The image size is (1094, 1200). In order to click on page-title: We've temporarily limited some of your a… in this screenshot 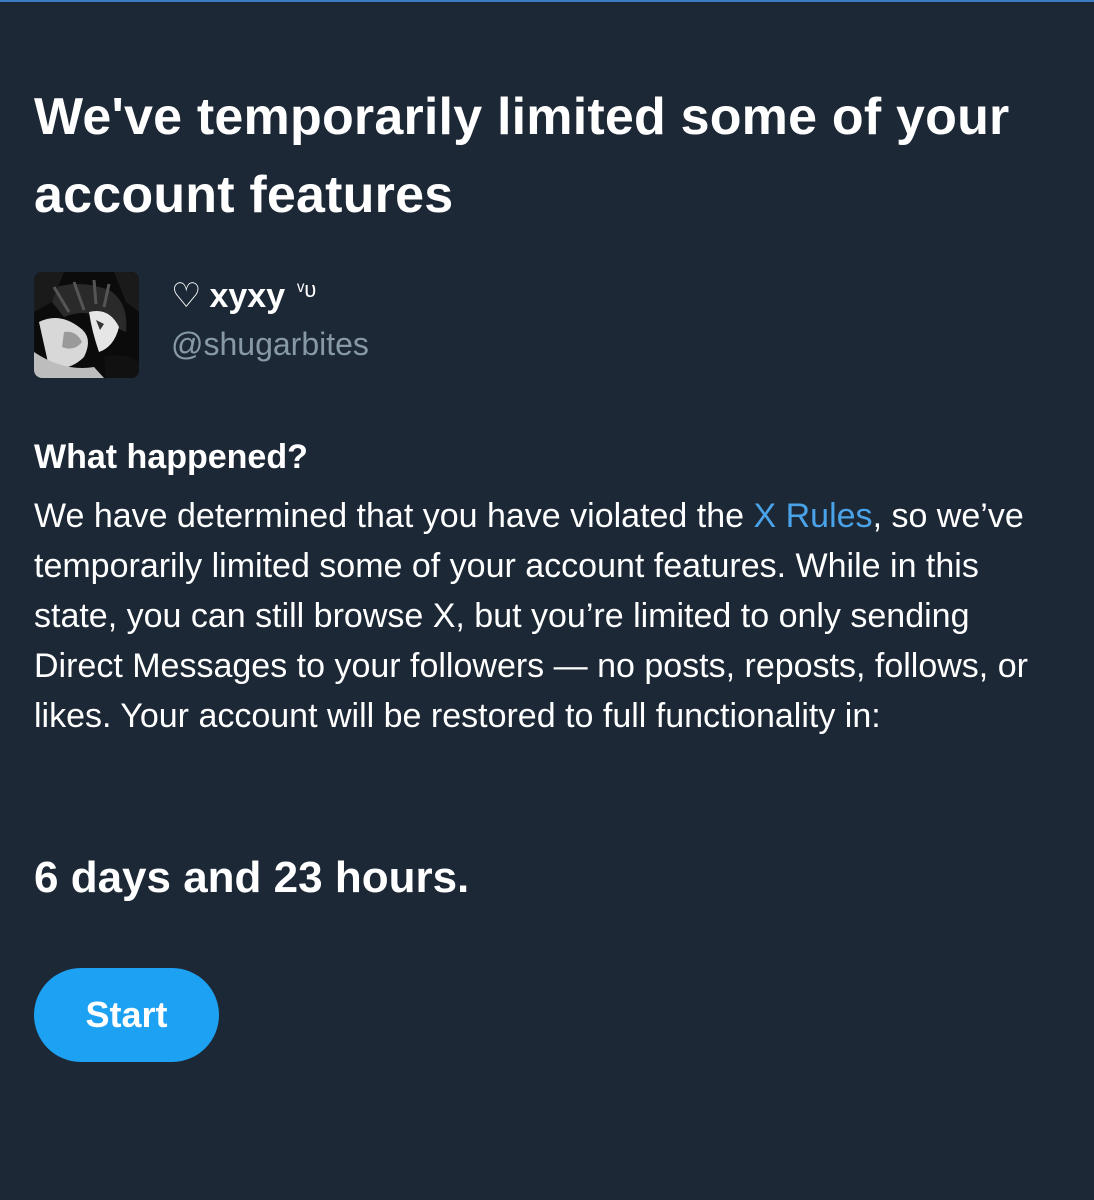, I will do `click(522, 156)`.